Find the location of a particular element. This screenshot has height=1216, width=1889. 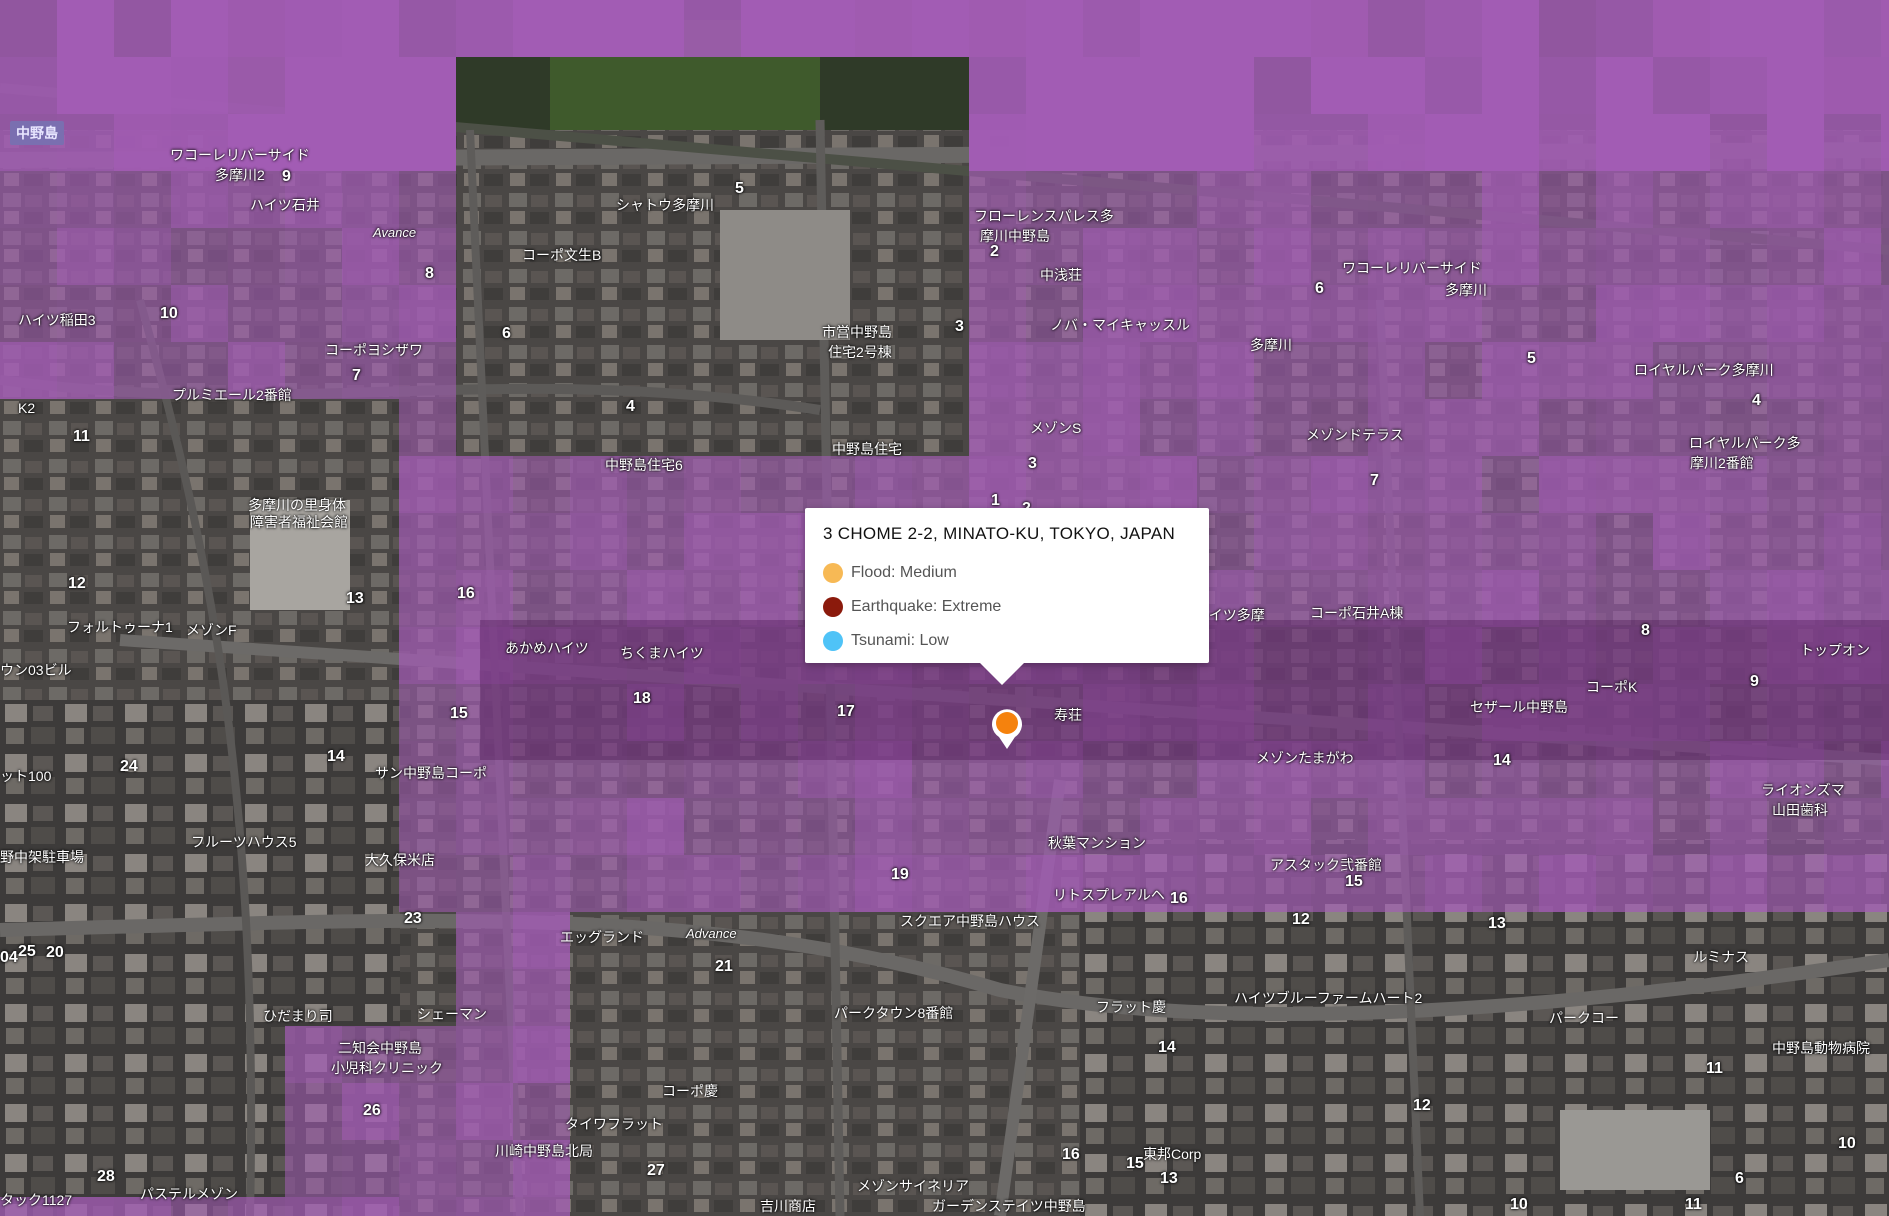

map-place-label: ライオンズマ is located at coordinates (1803, 790).